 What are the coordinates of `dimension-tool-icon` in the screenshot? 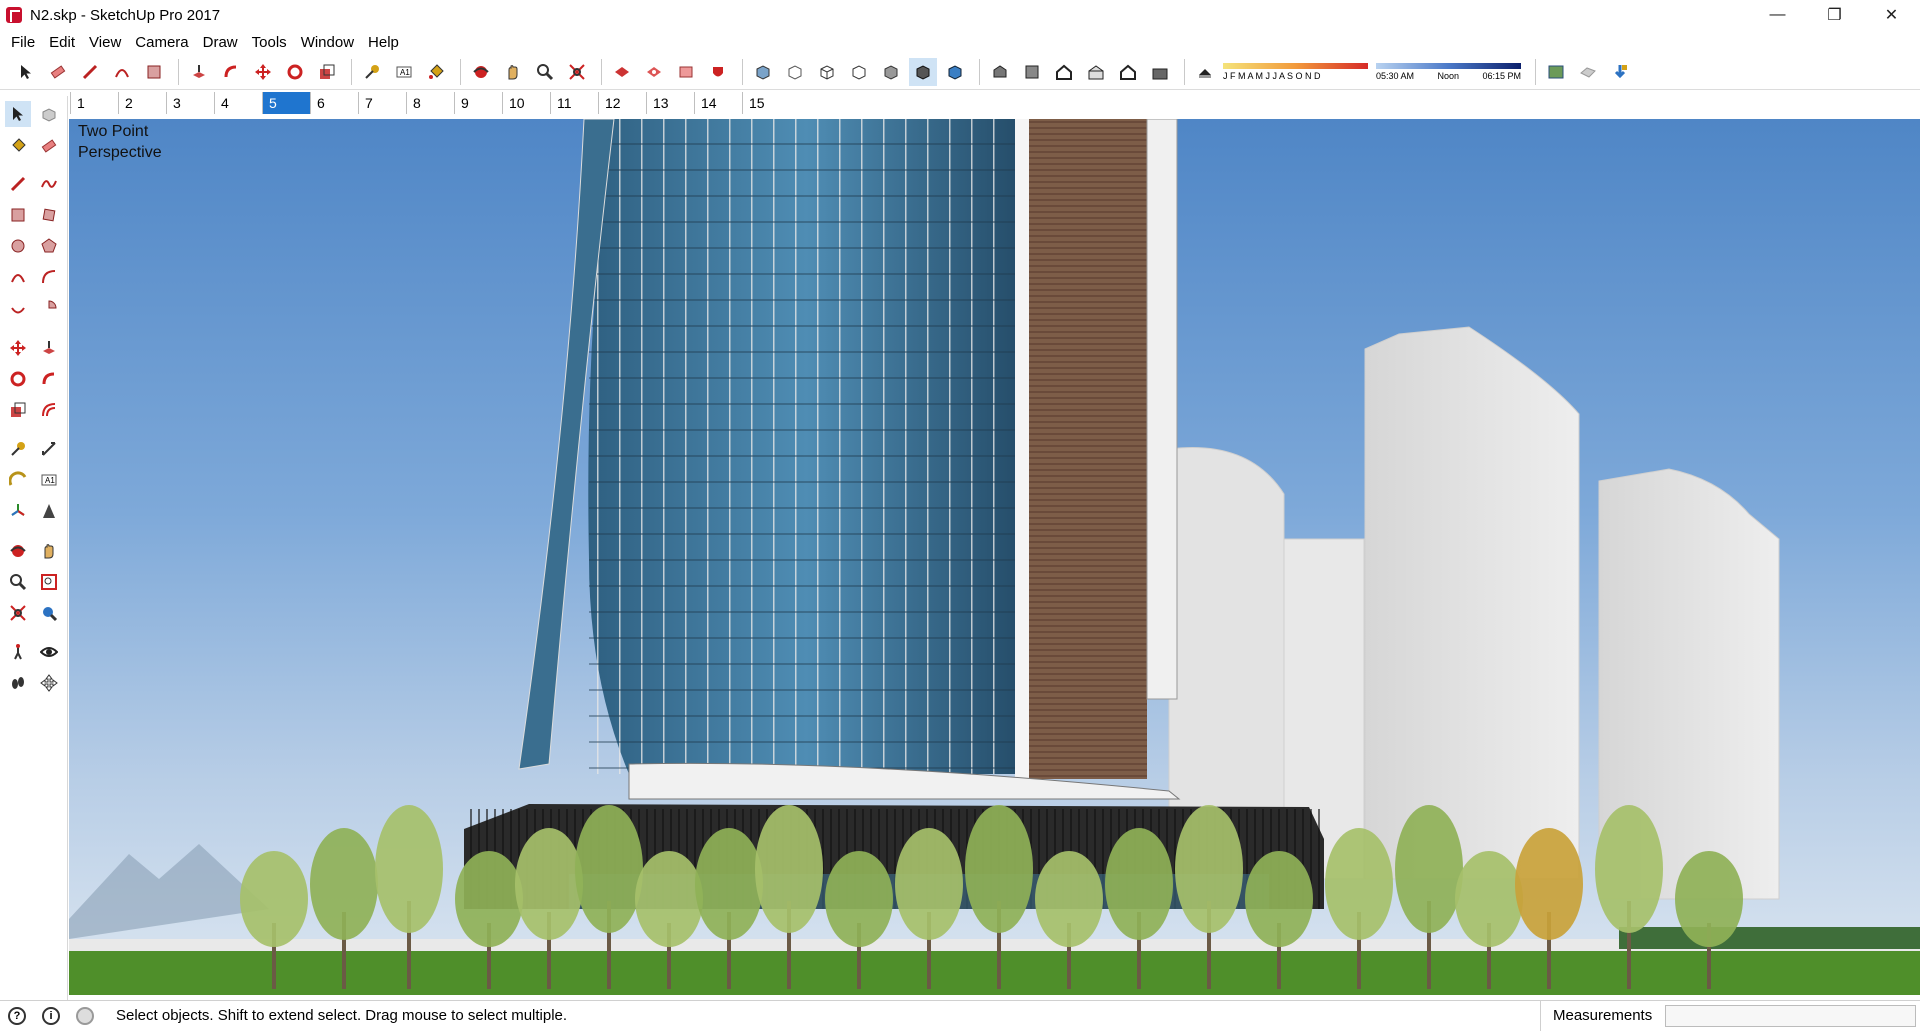 It's located at (49, 449).